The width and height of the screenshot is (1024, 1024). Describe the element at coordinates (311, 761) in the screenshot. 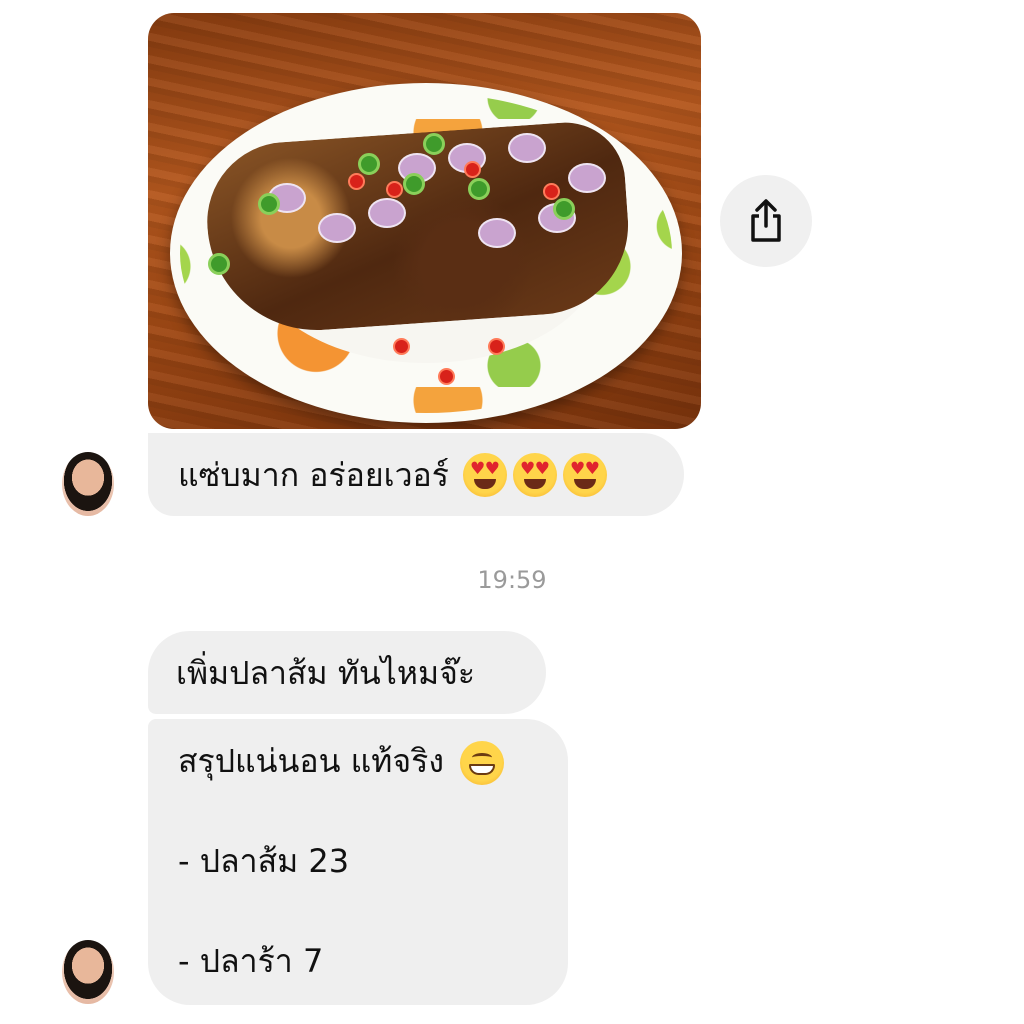

I see `message-text: สรุปแน่นอน แท้จริง` at that location.